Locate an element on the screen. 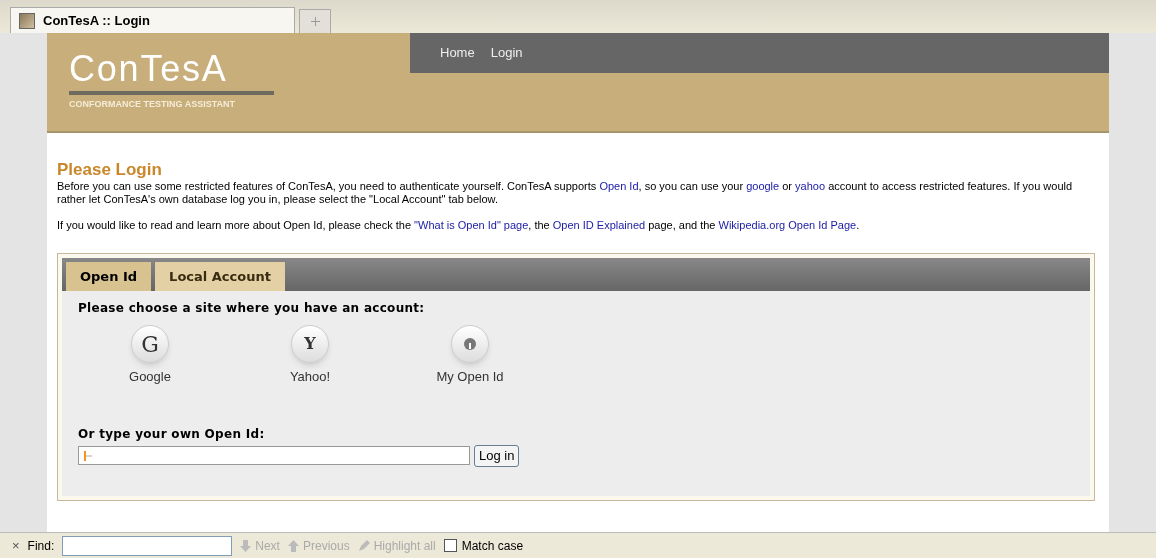 The image size is (1156, 558). provider-label: Yahoo! is located at coordinates (310, 377).